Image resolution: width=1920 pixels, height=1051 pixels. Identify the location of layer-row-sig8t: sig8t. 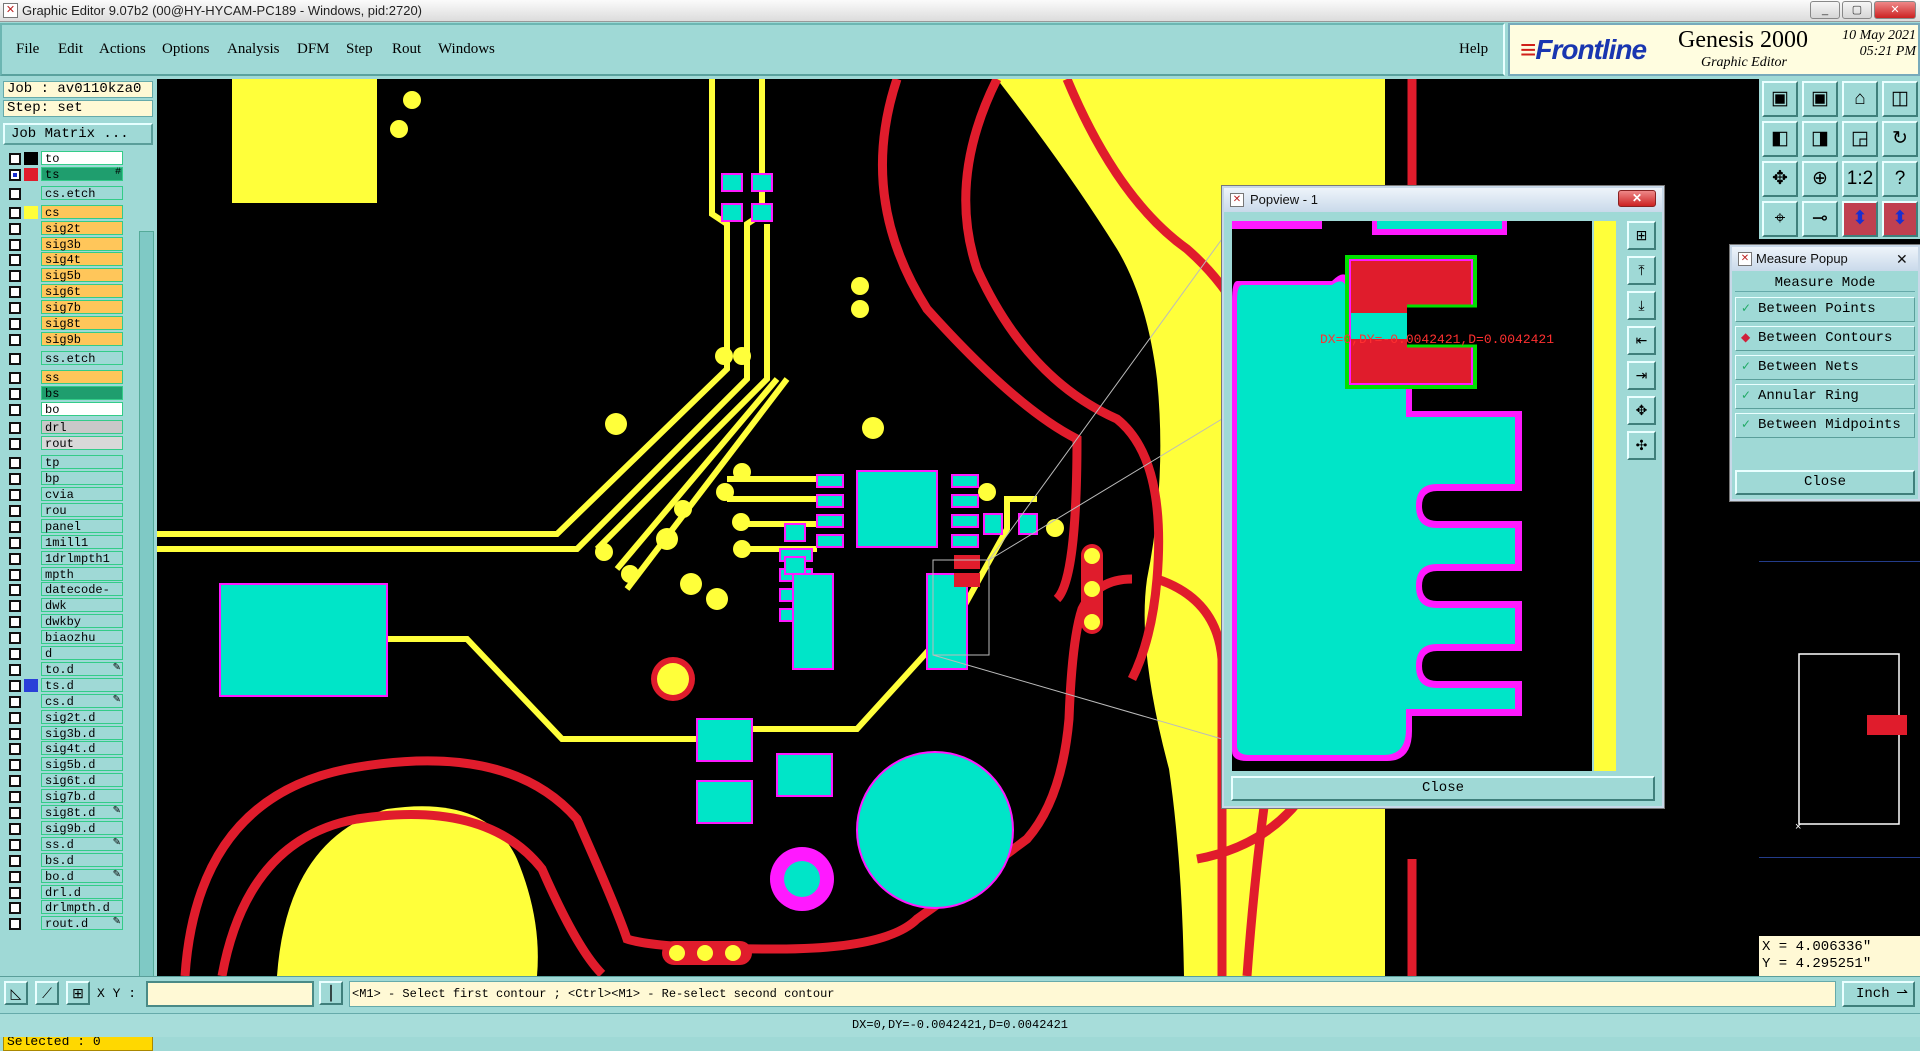
(63, 323).